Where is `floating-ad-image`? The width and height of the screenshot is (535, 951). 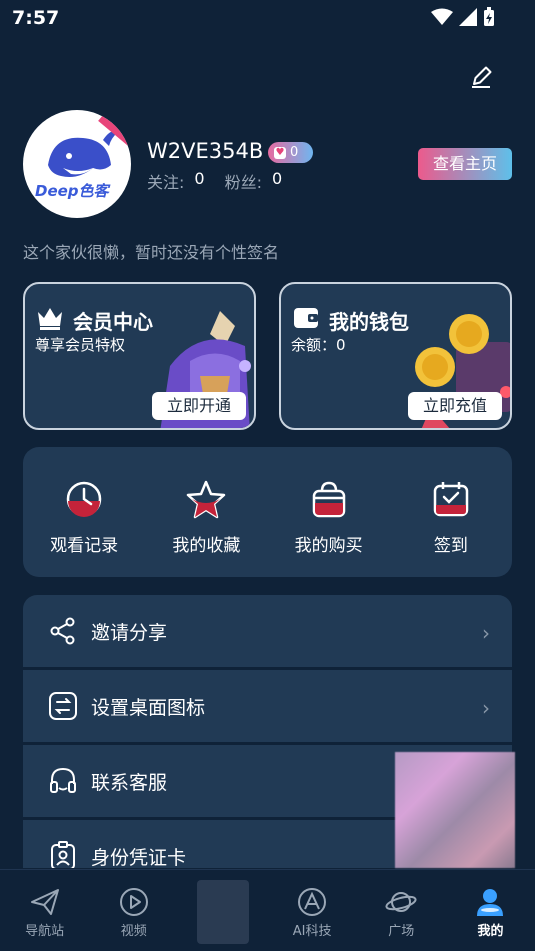 floating-ad-image is located at coordinates (455, 810).